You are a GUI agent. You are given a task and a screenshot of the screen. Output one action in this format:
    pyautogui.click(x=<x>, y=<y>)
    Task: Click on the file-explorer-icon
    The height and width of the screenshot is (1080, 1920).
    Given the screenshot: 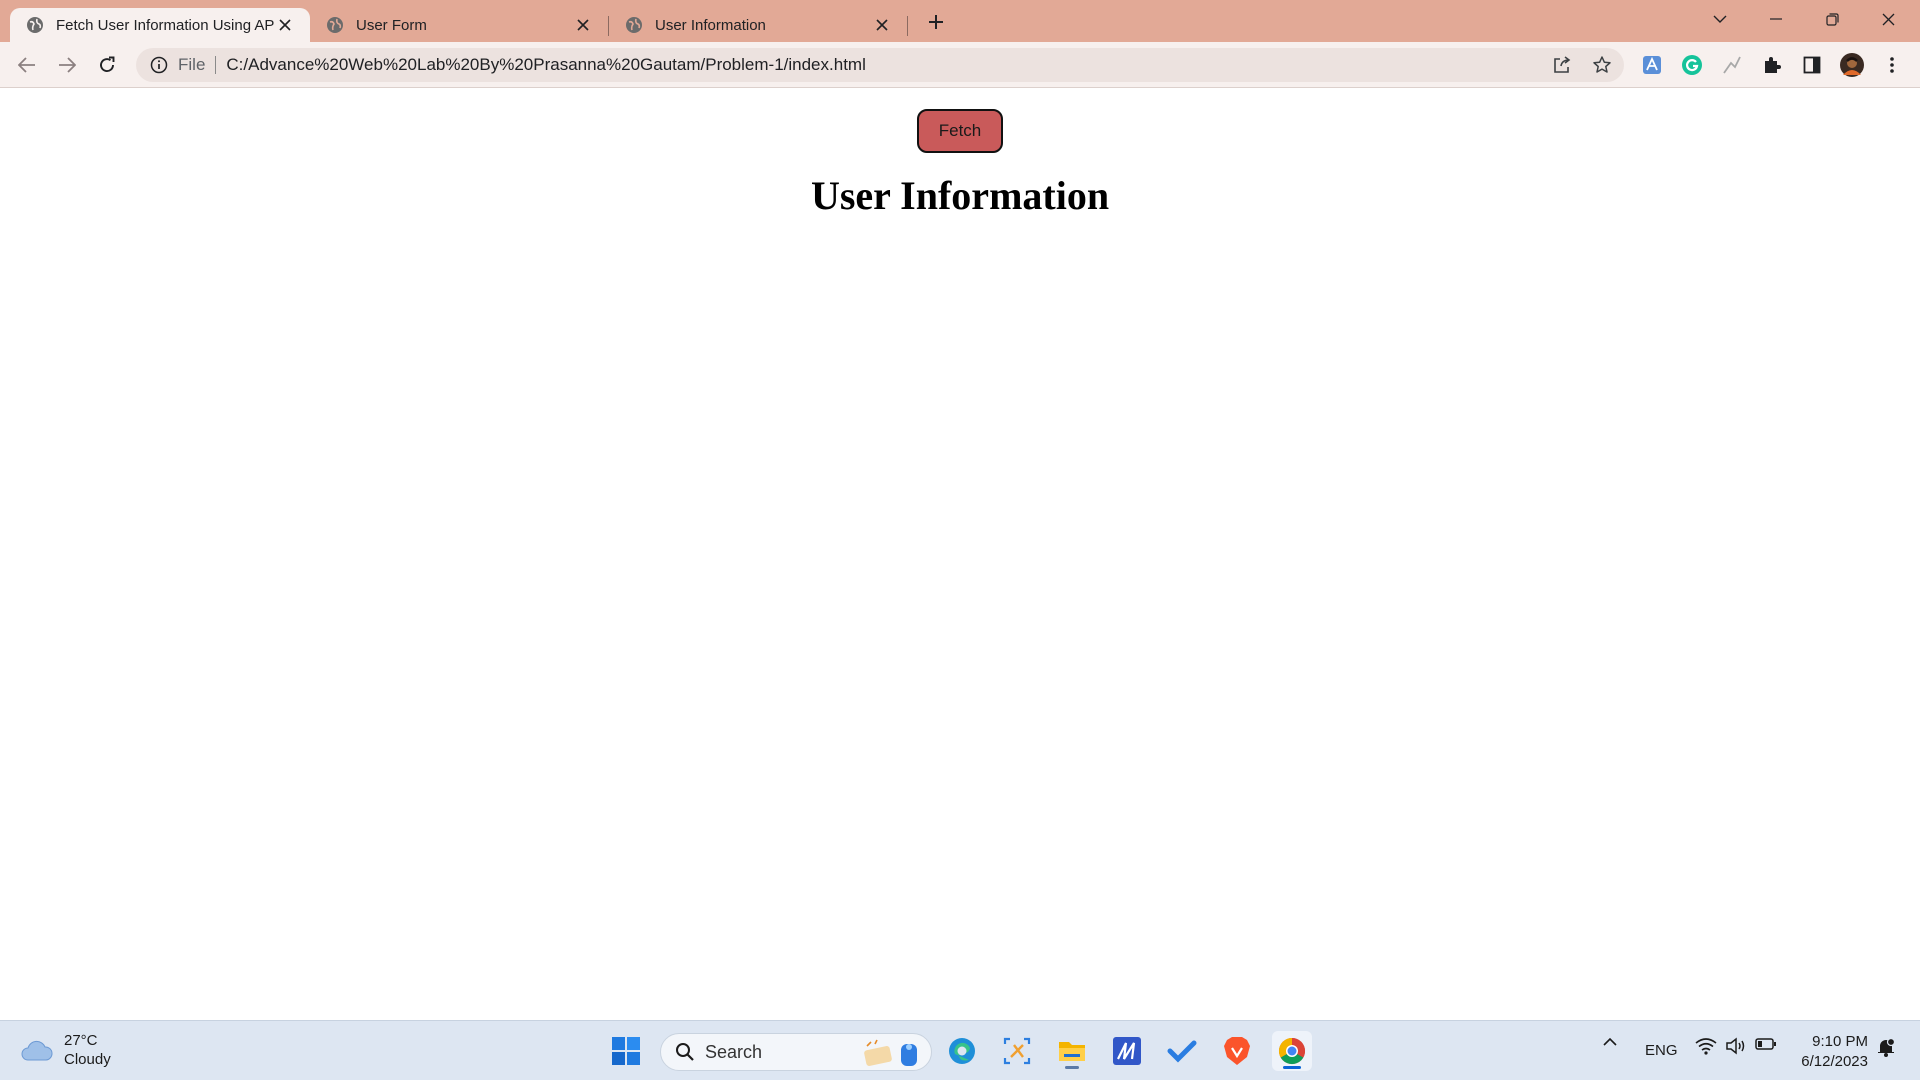 What is the action you would take?
    pyautogui.click(x=1072, y=1051)
    